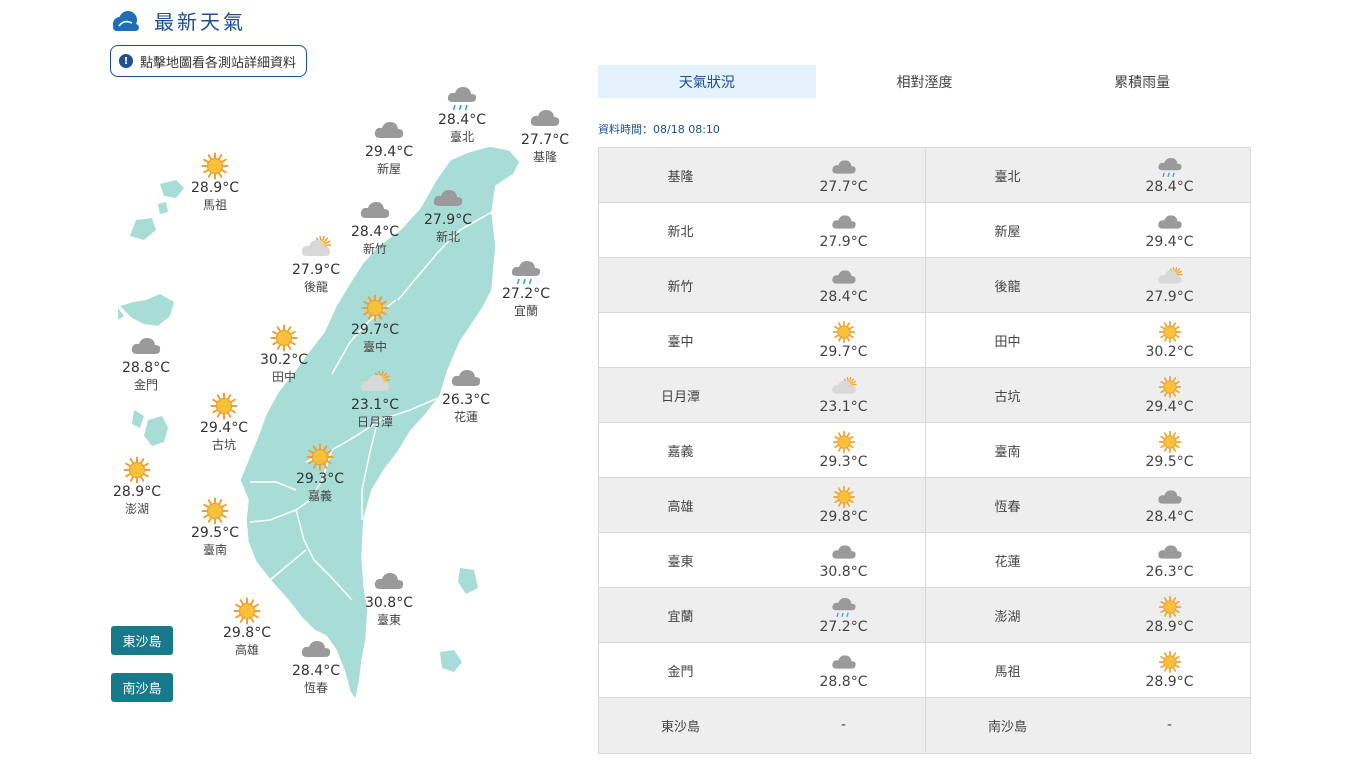 The image size is (1351, 771). Describe the element at coordinates (315, 688) in the screenshot. I see `station-name: 恆春` at that location.